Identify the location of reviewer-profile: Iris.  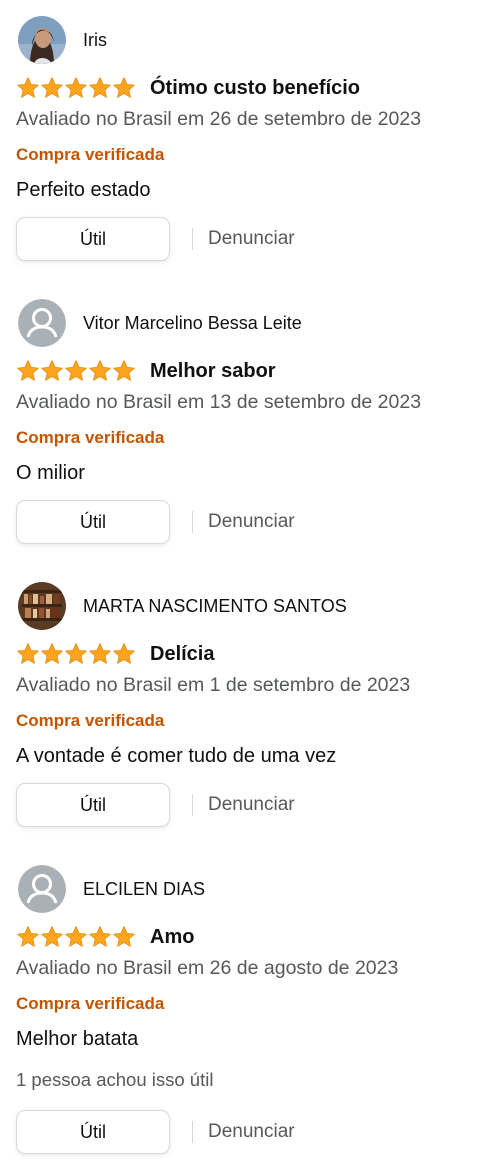
(62, 40).